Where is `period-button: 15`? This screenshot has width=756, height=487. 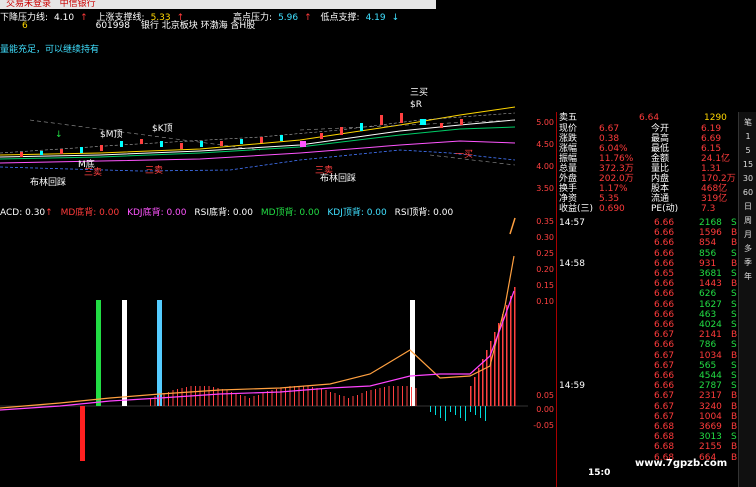
period-button: 15 is located at coordinates (748, 164).